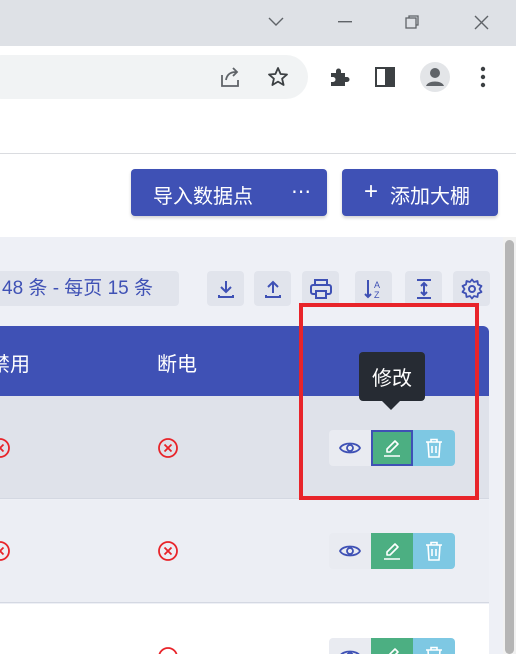  I want to click on tab-search-chevron-down-icon, so click(276, 22).